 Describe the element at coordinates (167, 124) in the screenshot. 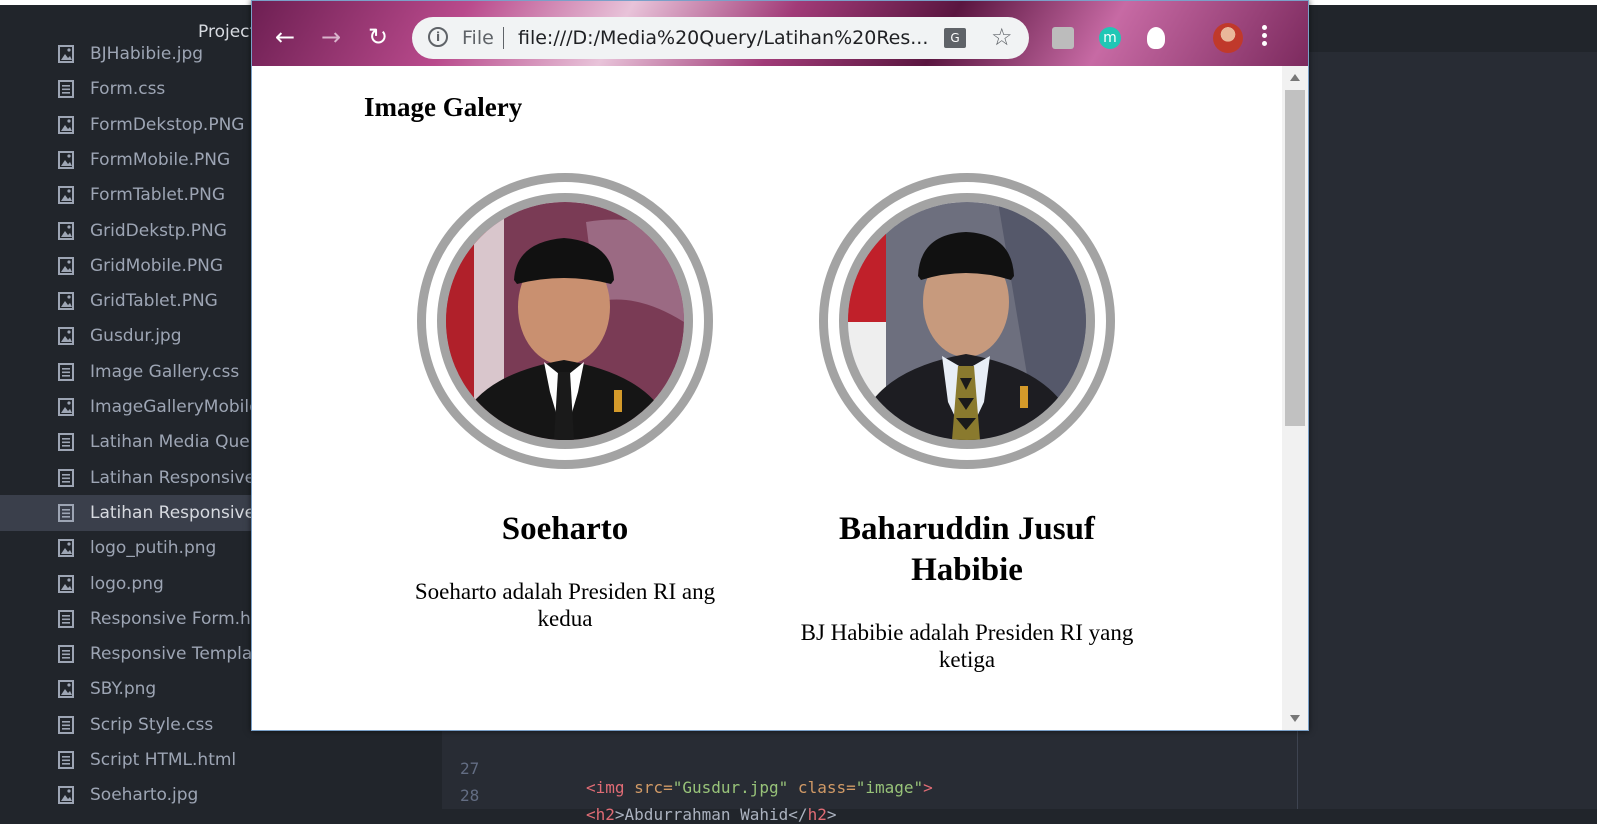

I see `tree-item-label: FormDekstop.PNG` at that location.